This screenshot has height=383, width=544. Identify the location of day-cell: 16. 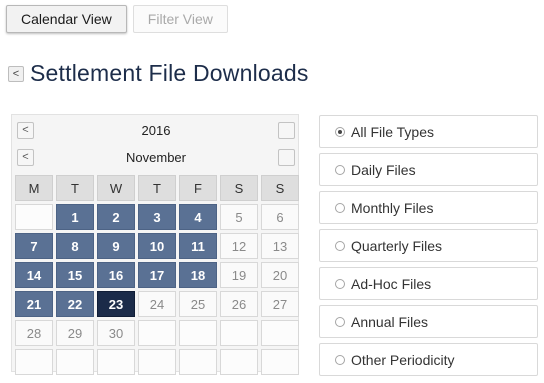
(116, 275).